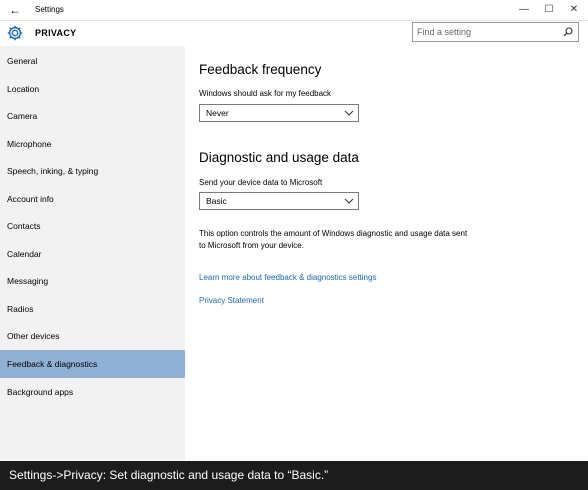  What do you see at coordinates (568, 32) in the screenshot?
I see `search-icon` at bounding box center [568, 32].